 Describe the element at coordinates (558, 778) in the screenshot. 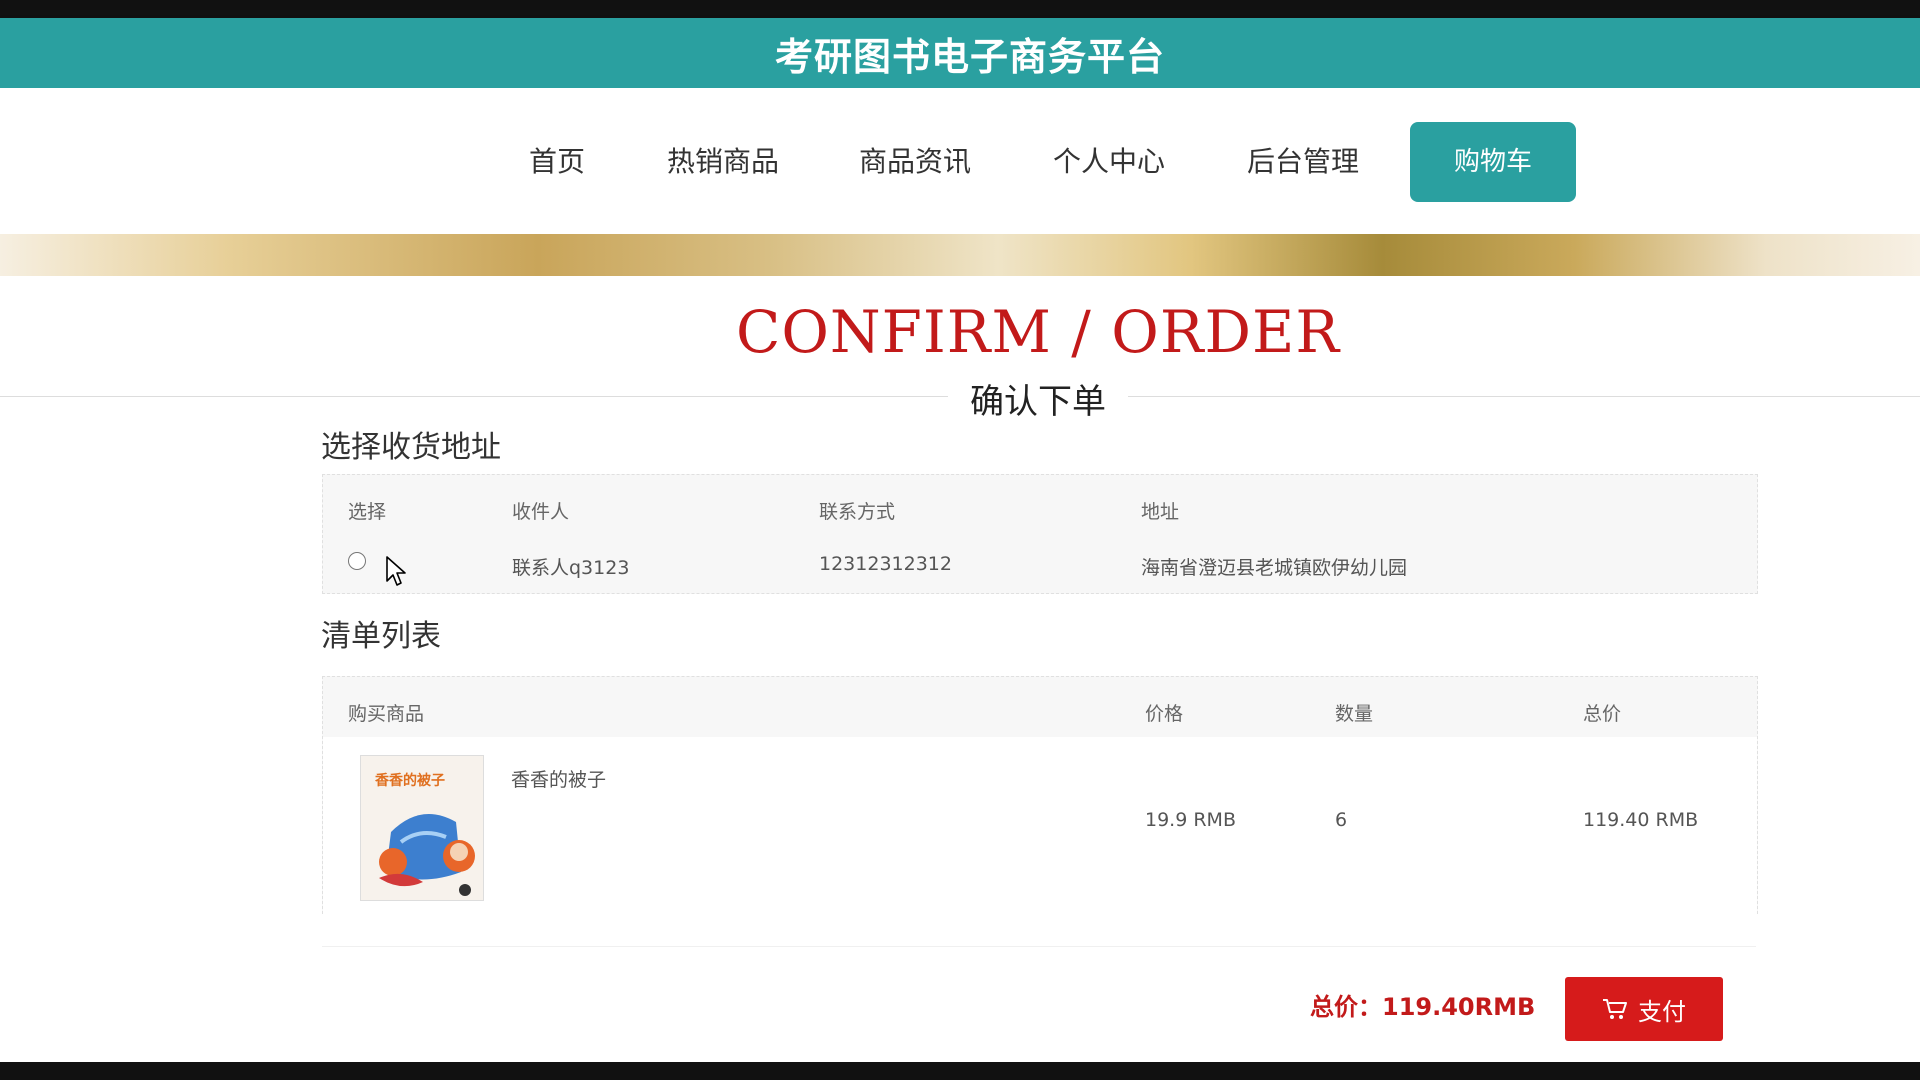

I see `item-name: 香香的被子` at that location.